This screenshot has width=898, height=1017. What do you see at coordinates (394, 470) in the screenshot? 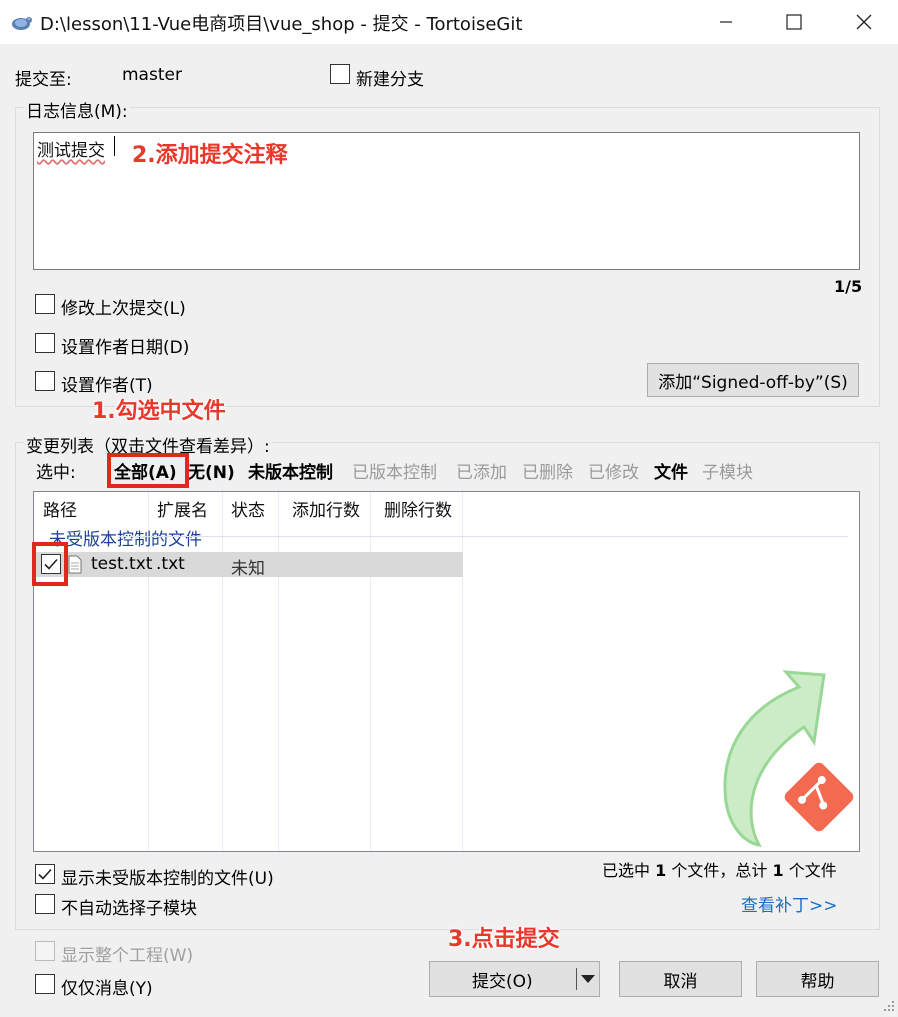
I see `filter-versioned: 已版本控制` at bounding box center [394, 470].